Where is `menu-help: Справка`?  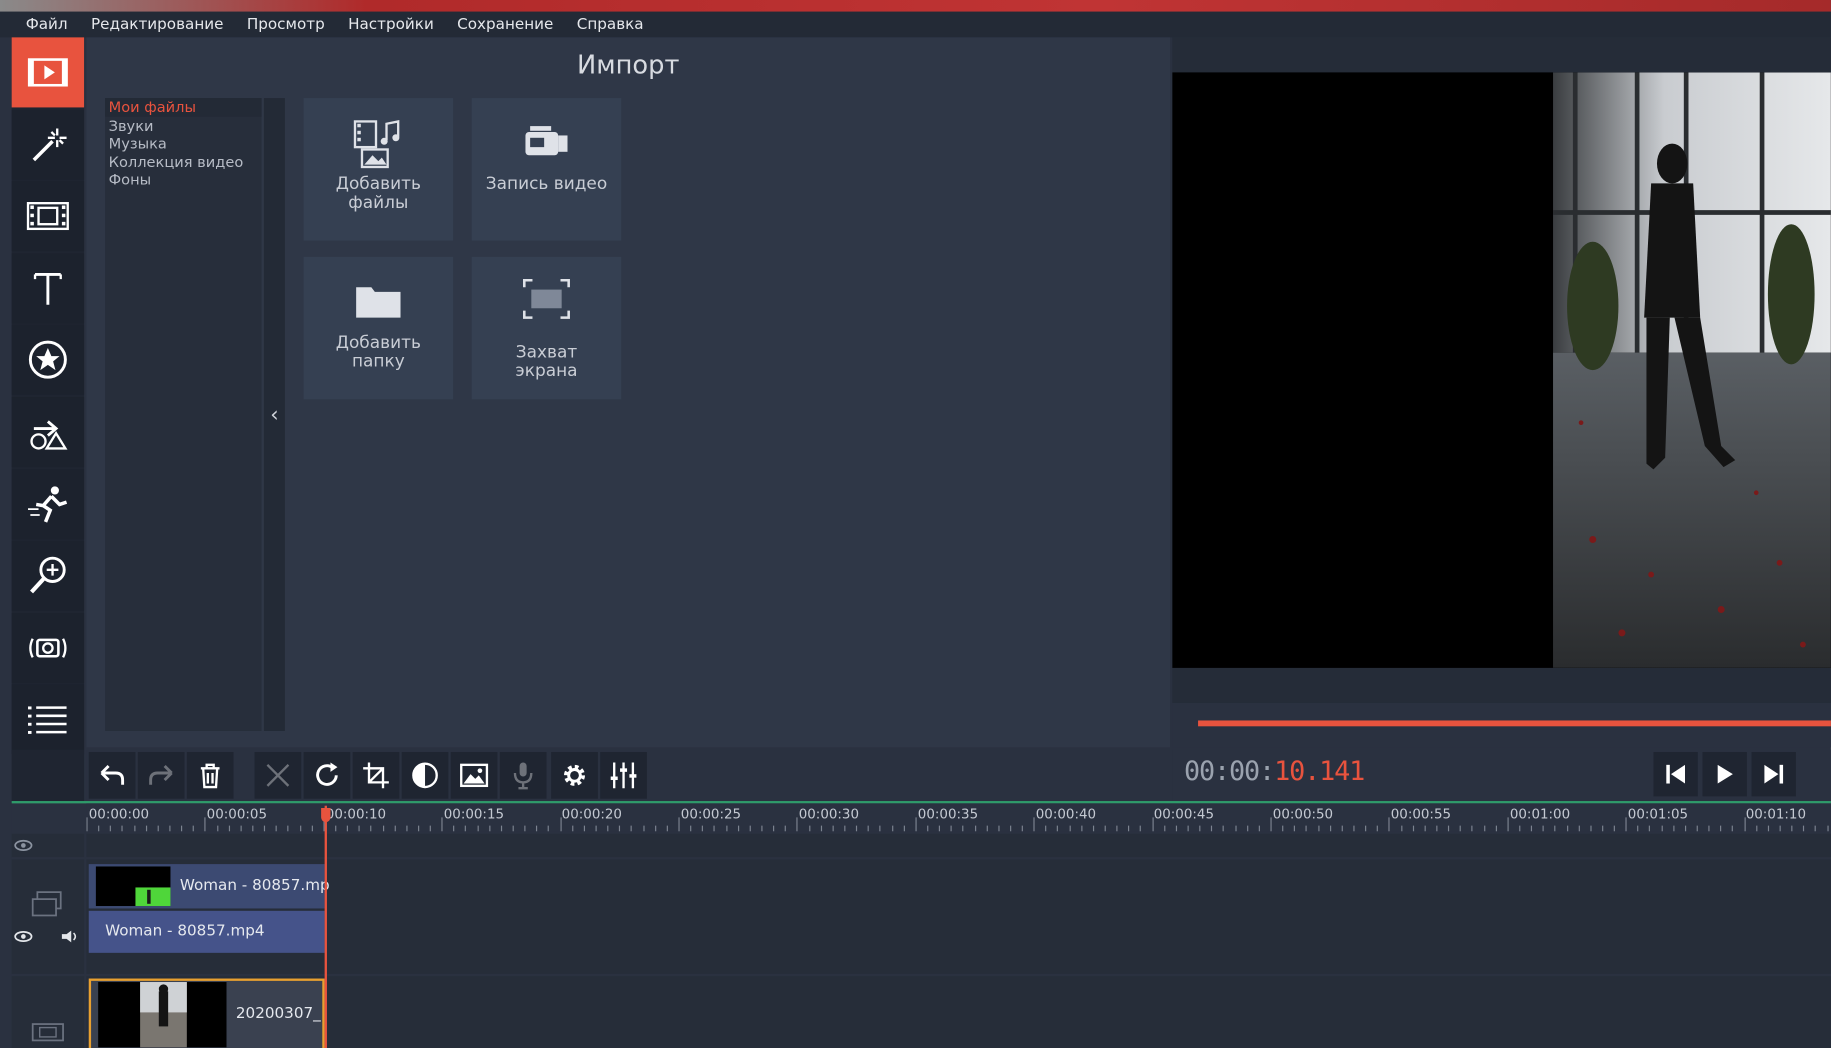
menu-help: Справка is located at coordinates (610, 25).